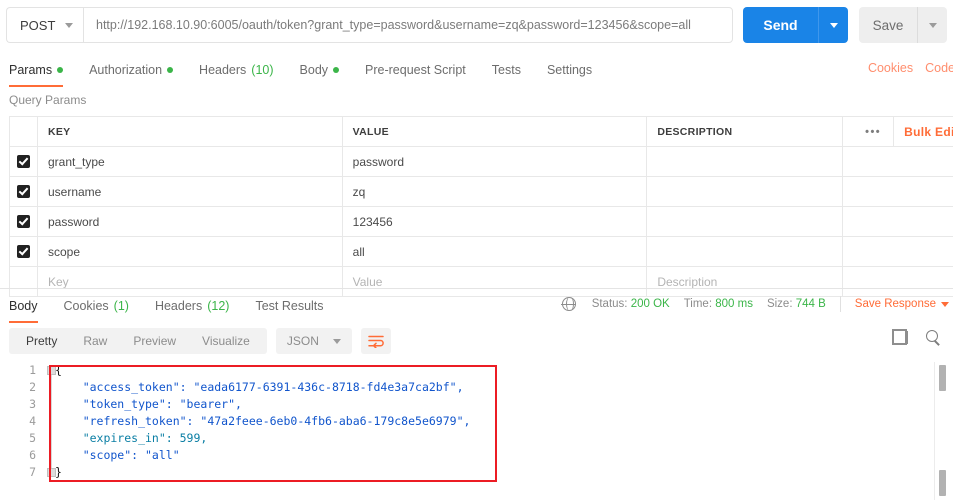 Image resolution: width=953 pixels, height=500 pixels. I want to click on response-format-select: JSON, so click(313, 341).